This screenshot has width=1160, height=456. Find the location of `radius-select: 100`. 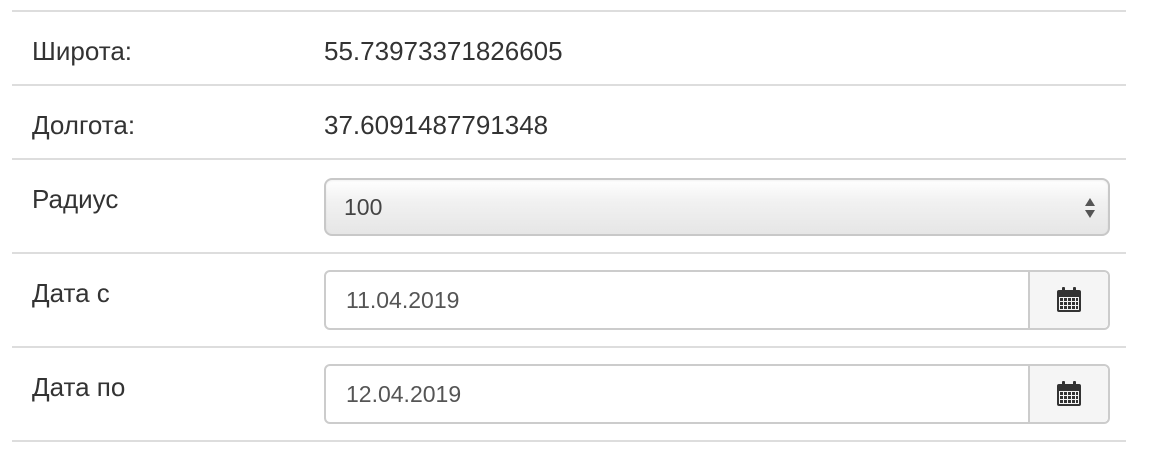

radius-select: 100 is located at coordinates (717, 207).